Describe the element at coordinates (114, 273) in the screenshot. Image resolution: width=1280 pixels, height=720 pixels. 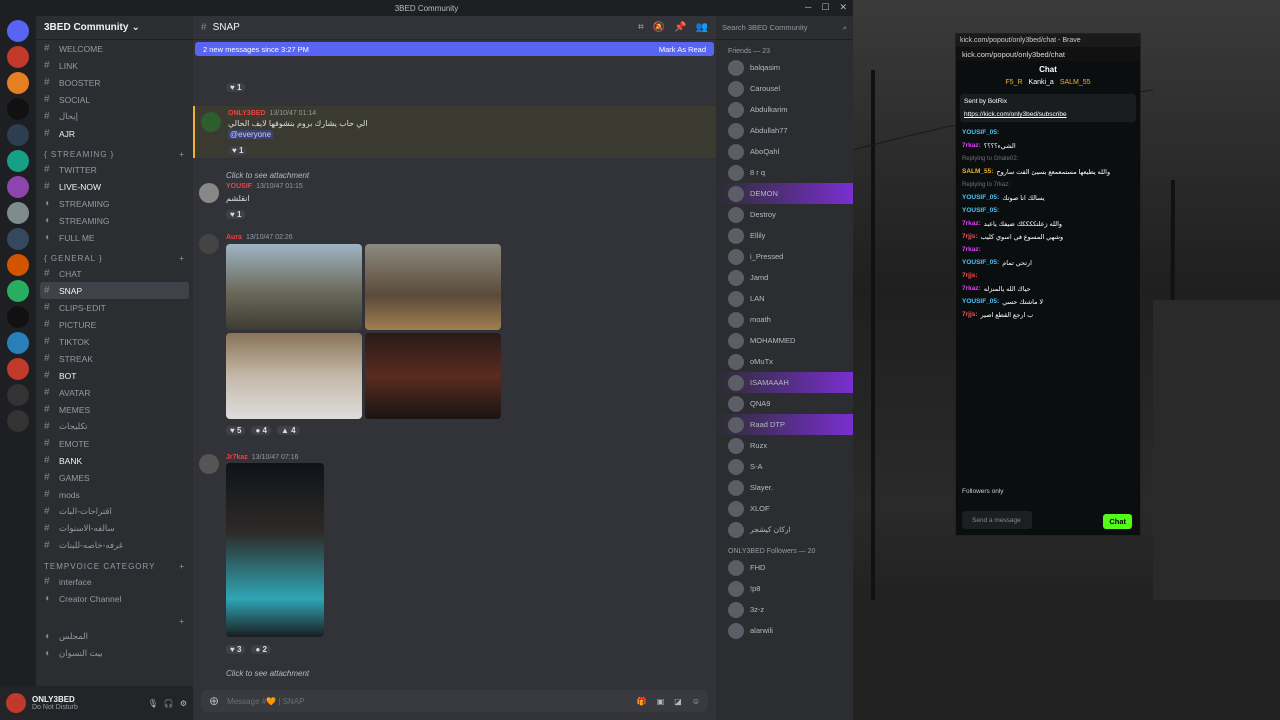
I see `channel-item: # CHAT` at that location.